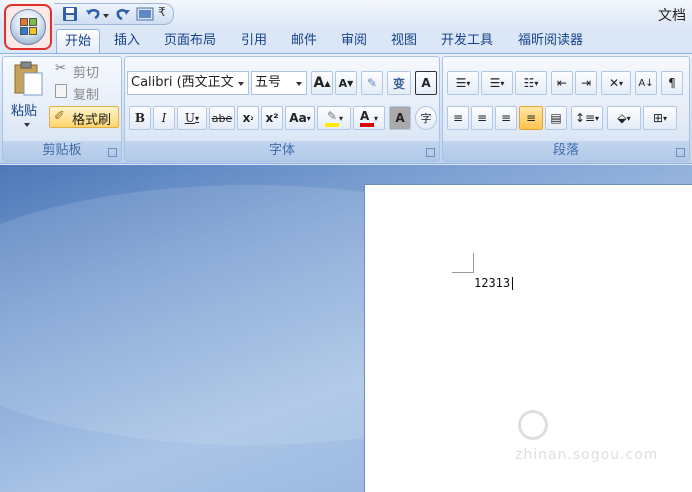  Describe the element at coordinates (624, 118) in the screenshot. I see `shading-button: ⬙ ▾` at that location.